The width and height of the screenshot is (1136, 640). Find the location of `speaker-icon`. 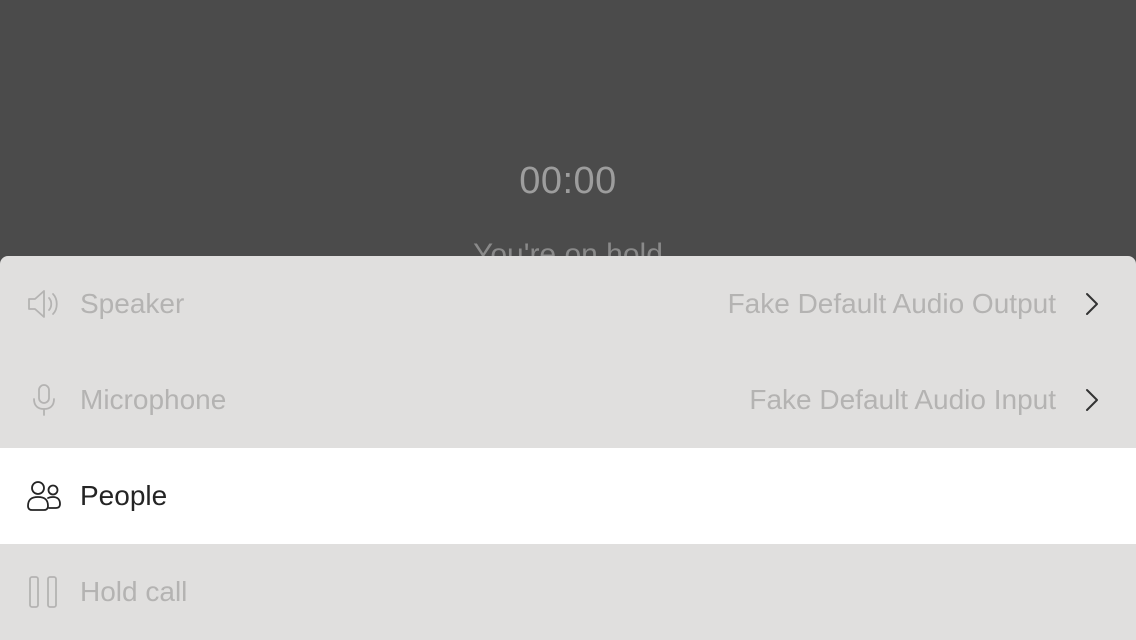

speaker-icon is located at coordinates (43, 304).